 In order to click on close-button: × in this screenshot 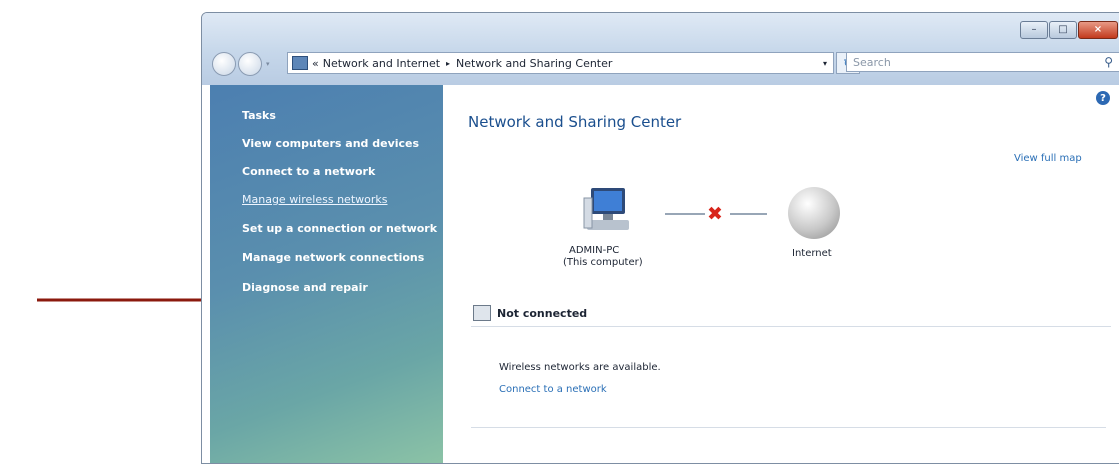, I will do `click(1098, 30)`.